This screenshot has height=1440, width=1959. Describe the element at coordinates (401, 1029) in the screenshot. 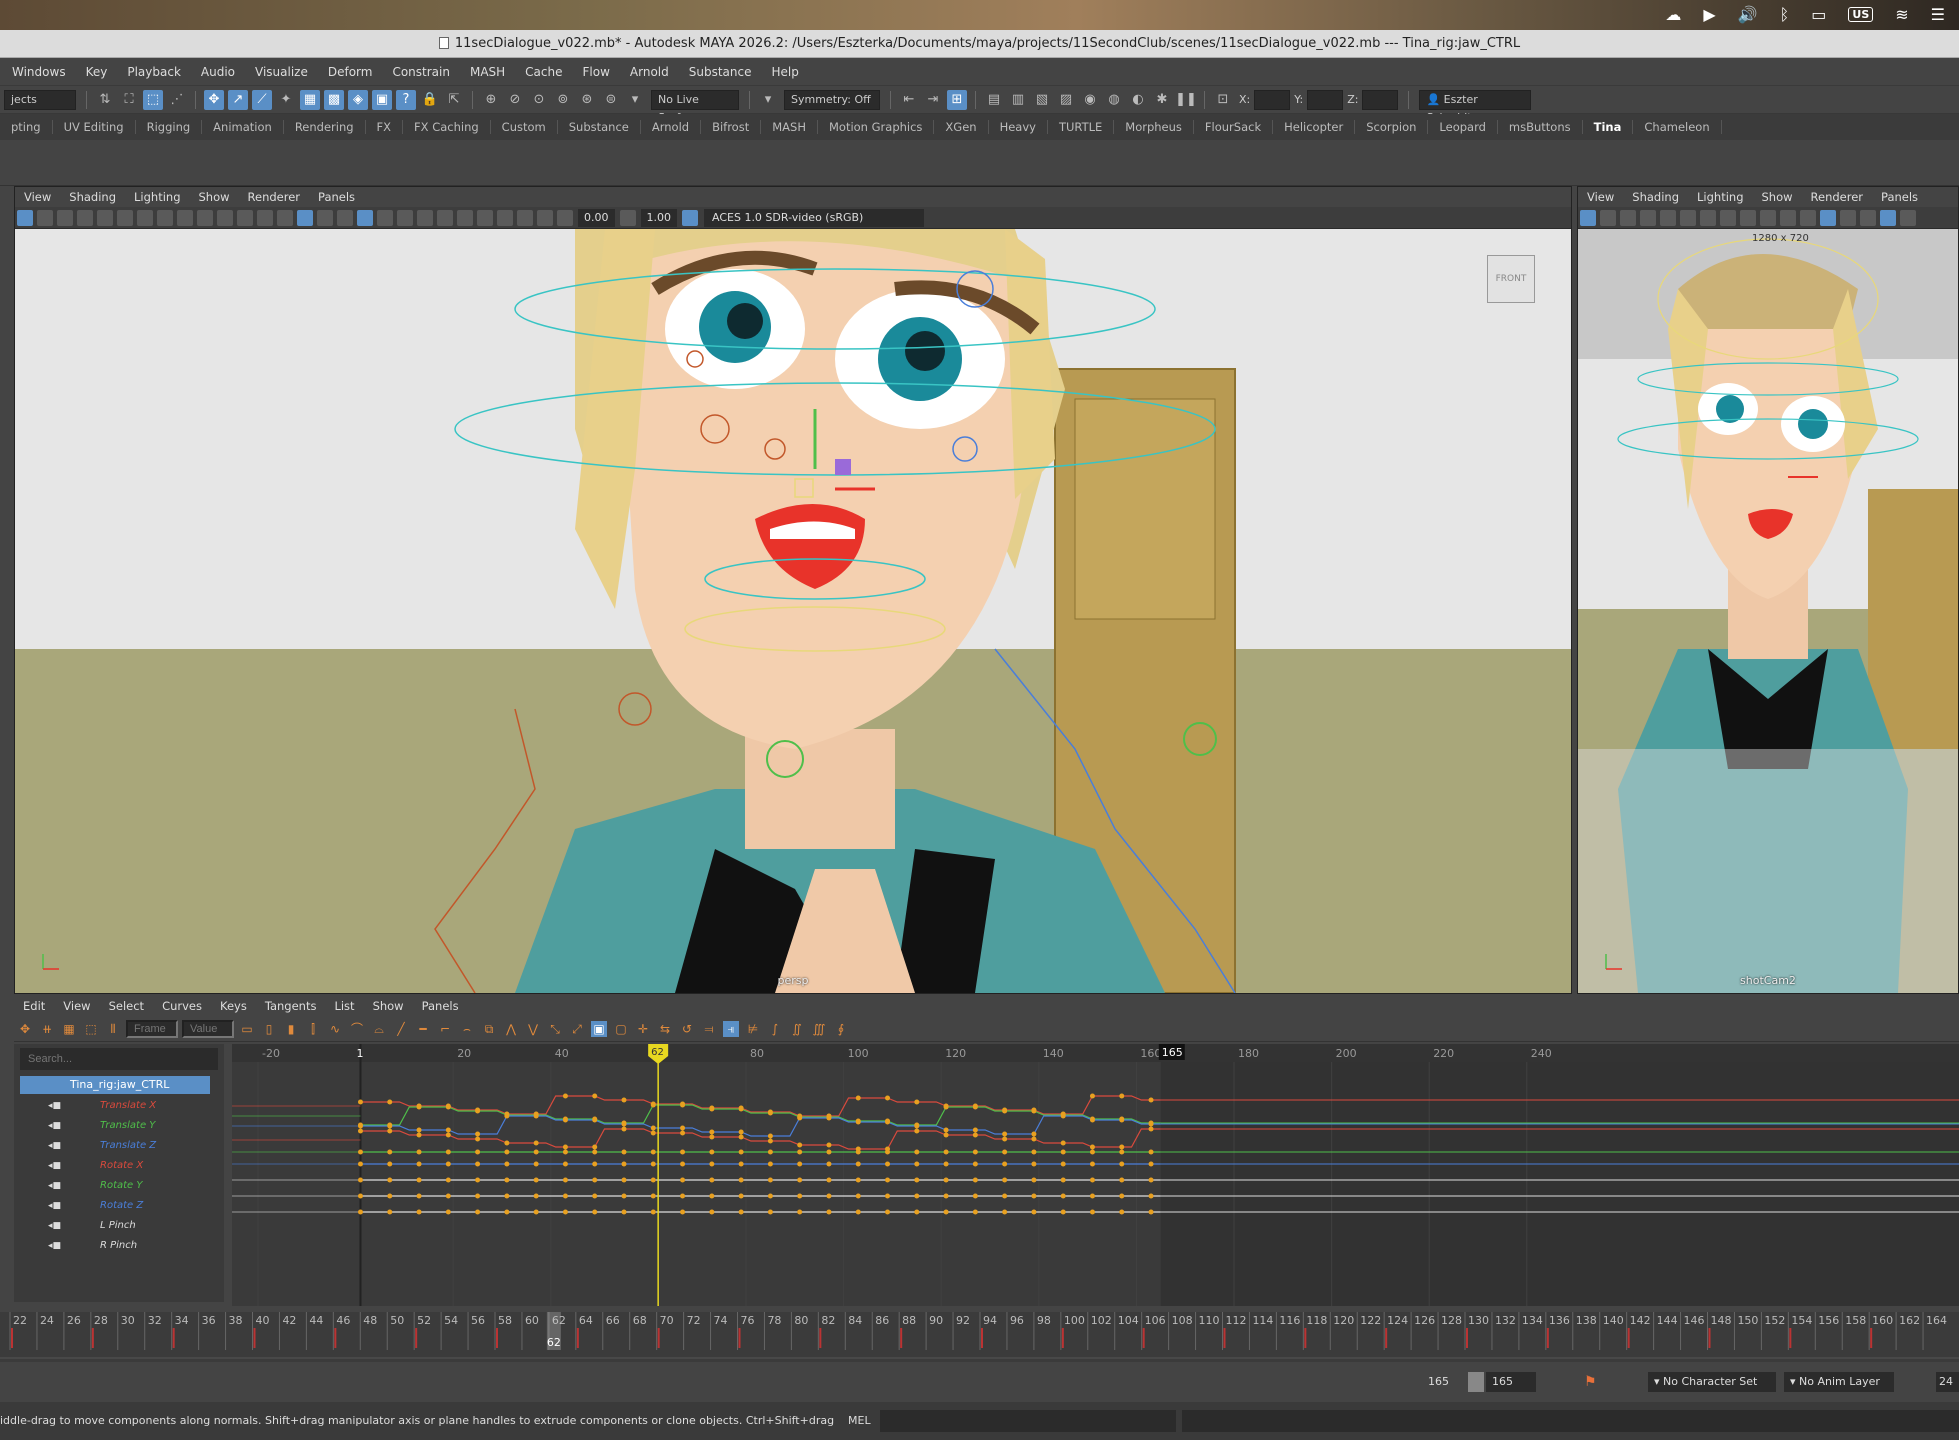

I see `linear-tangent-icon: ╱` at that location.